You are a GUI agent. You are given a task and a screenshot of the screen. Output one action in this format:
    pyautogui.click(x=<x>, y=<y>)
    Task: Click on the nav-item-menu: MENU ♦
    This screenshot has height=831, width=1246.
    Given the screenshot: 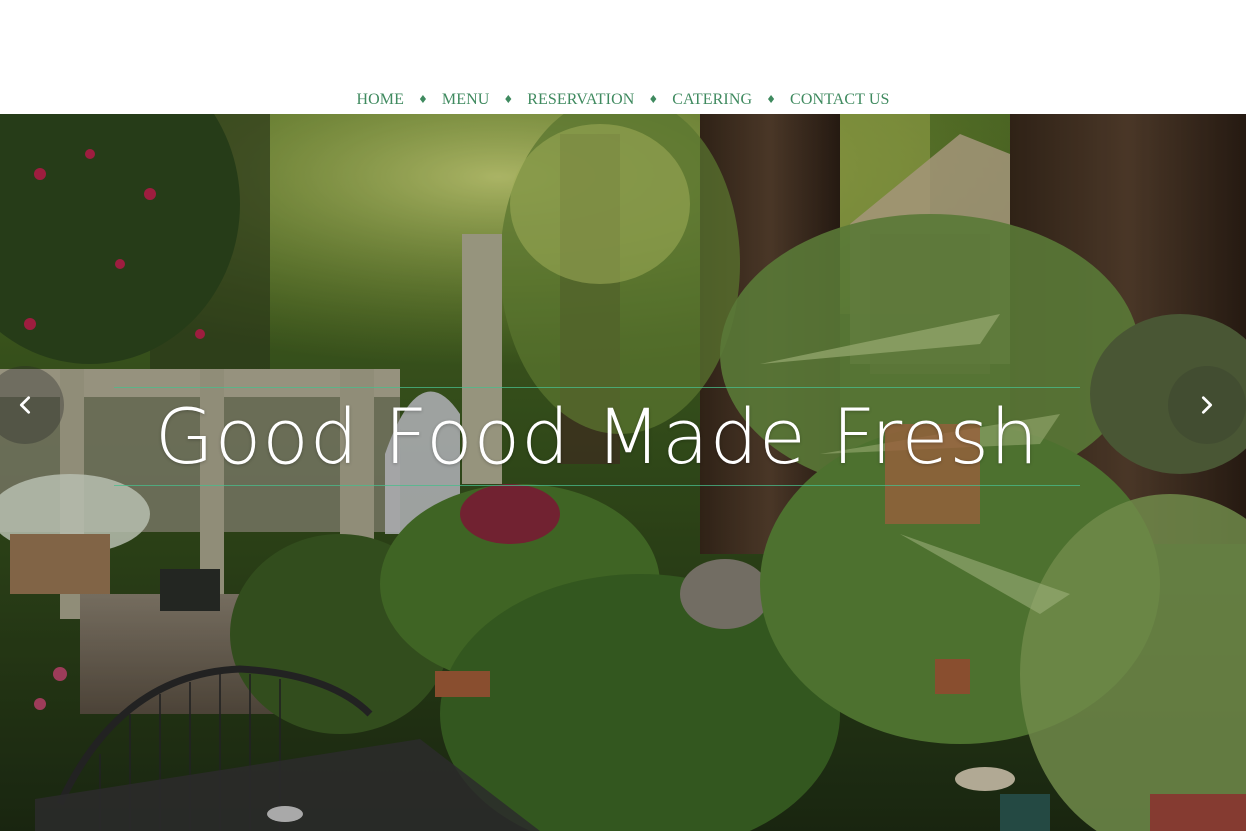 What is the action you would take?
    pyautogui.click(x=484, y=100)
    